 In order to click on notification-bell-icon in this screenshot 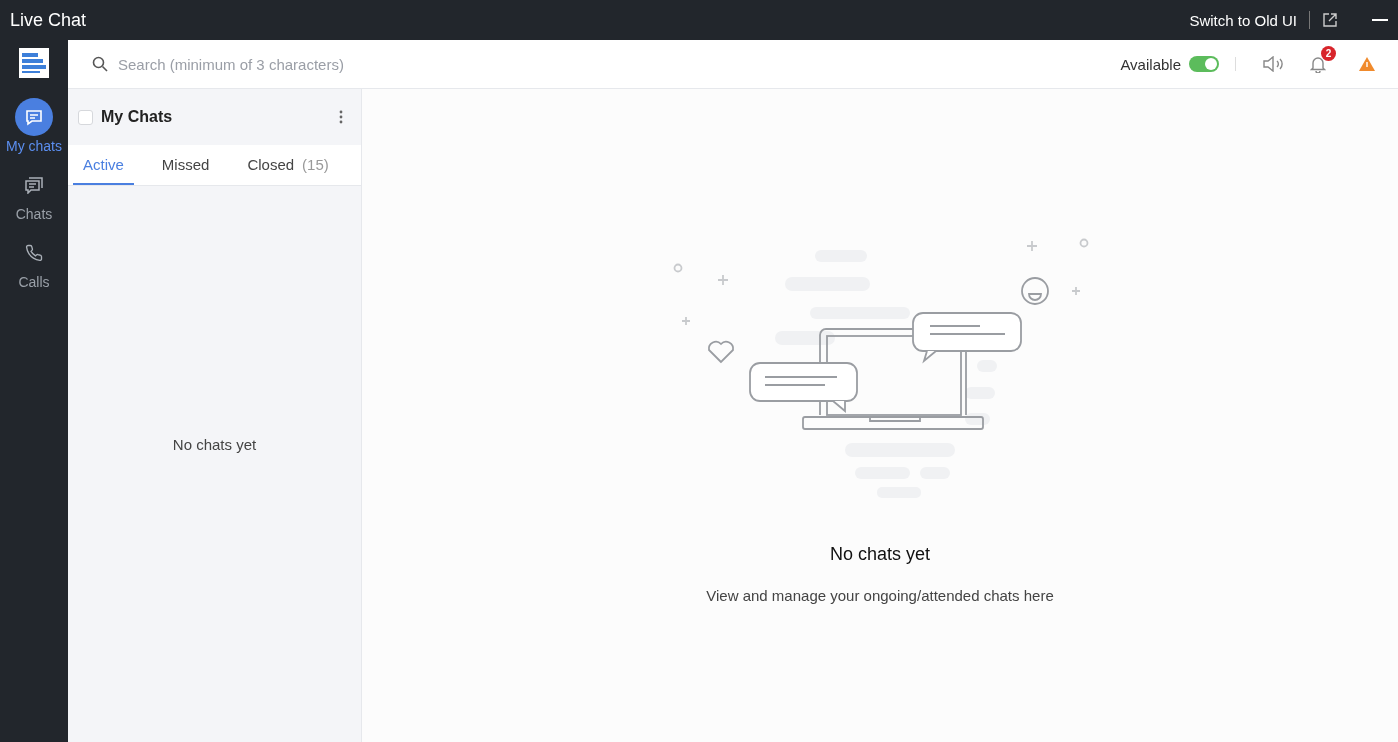, I will do `click(1318, 64)`.